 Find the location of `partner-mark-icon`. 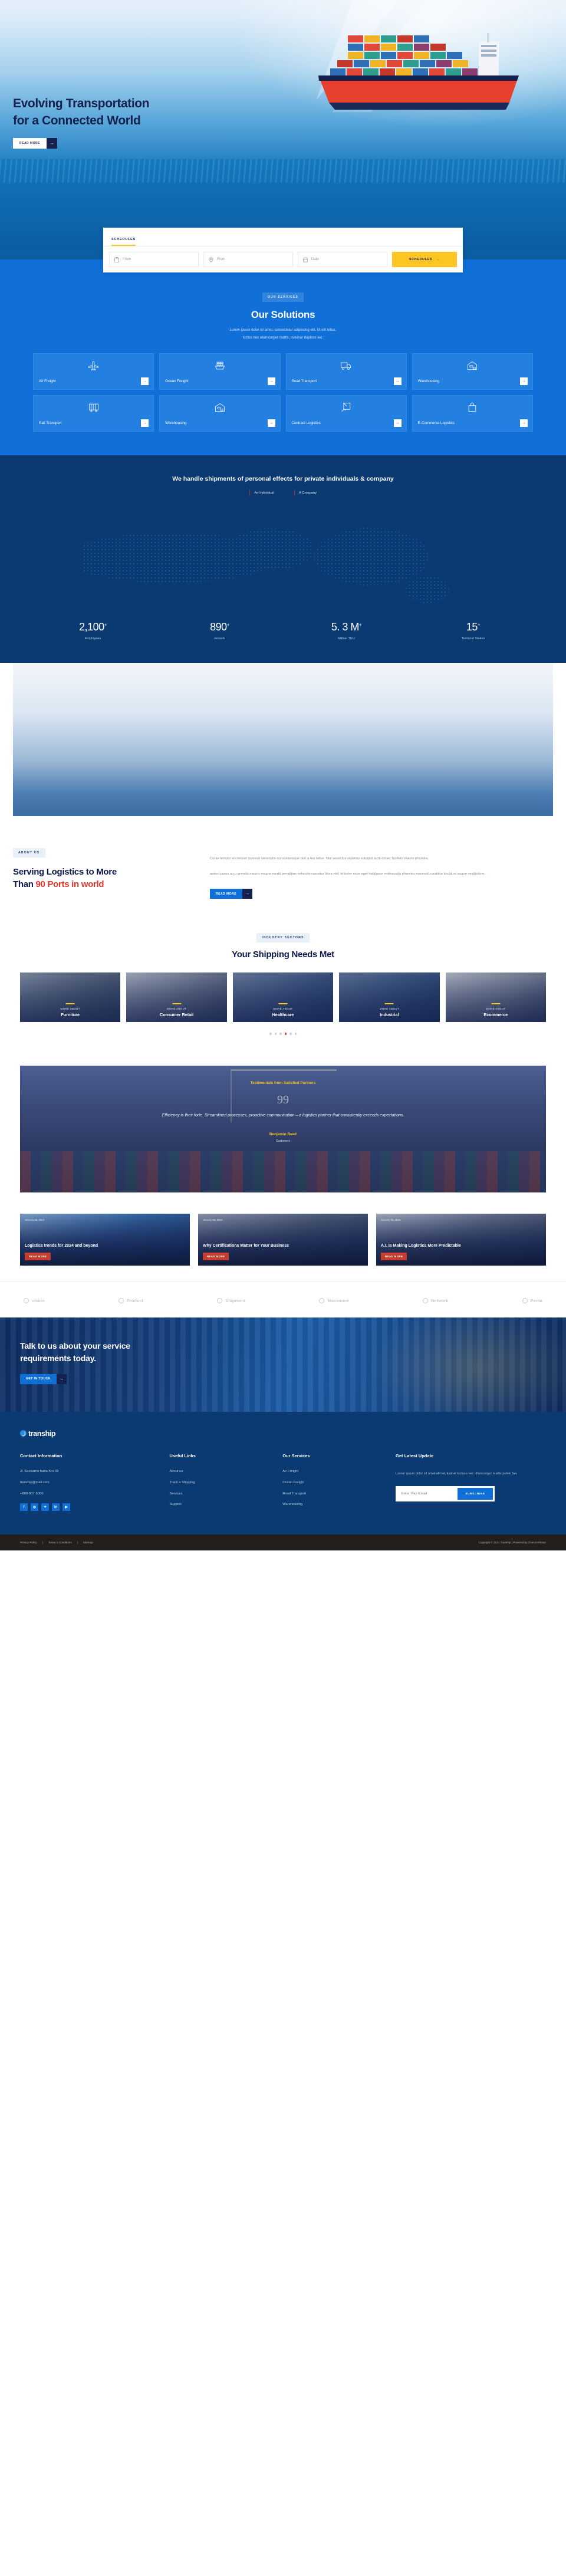

partner-mark-icon is located at coordinates (425, 1300).